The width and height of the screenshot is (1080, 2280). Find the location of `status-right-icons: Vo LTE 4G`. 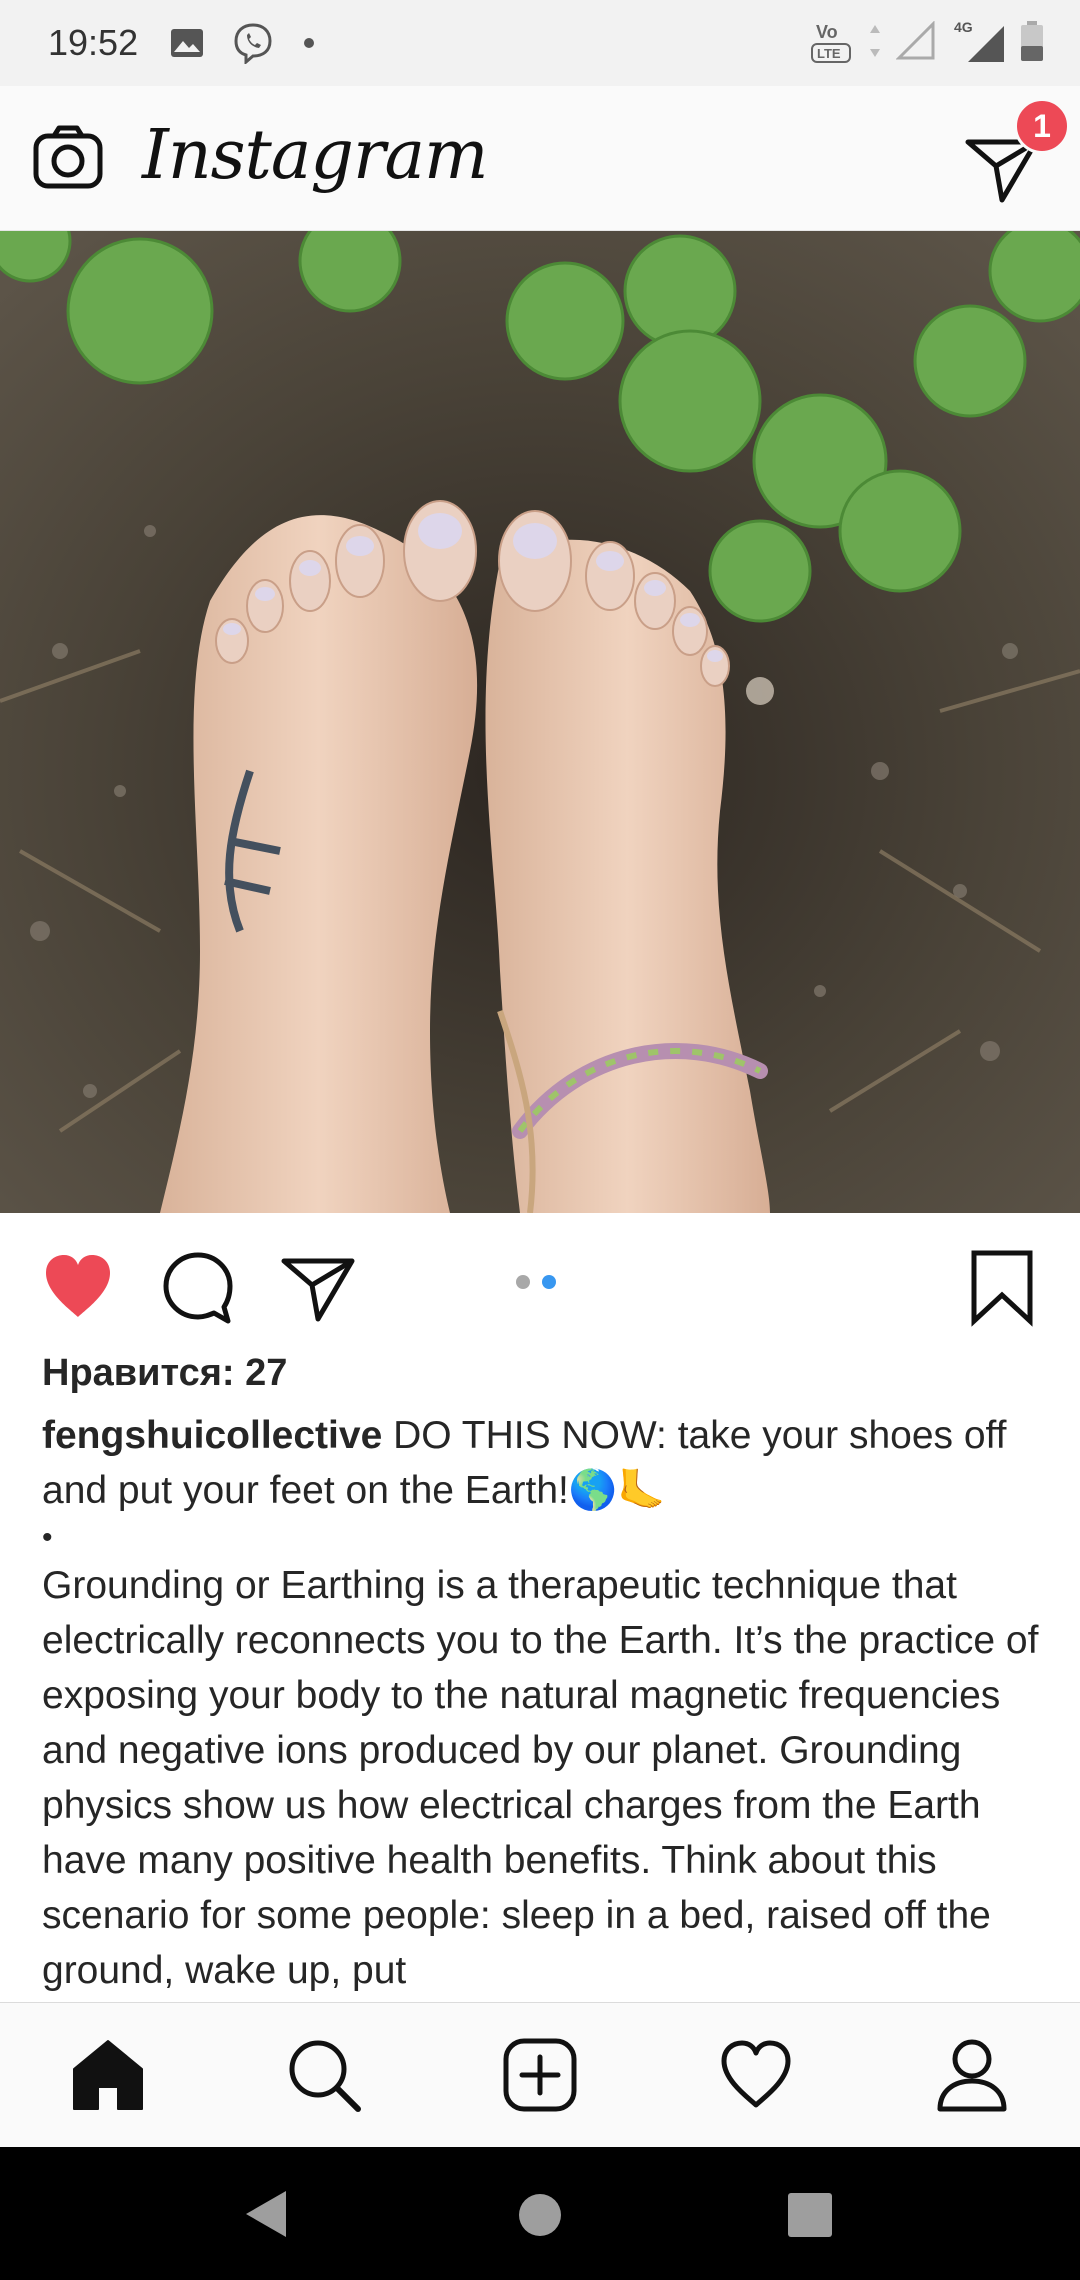

status-right-icons: Vo LTE 4G is located at coordinates (927, 41).